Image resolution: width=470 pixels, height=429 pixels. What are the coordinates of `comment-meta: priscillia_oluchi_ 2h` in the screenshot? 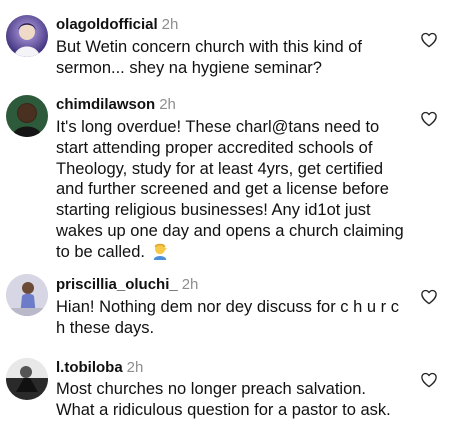 It's located at (127, 285).